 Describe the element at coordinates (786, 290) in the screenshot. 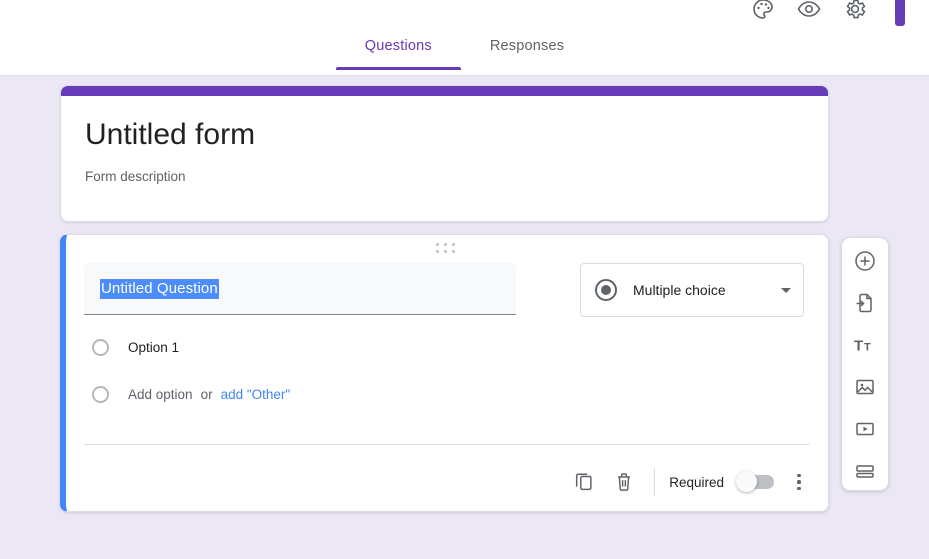

I see `chevron-down-icon` at that location.